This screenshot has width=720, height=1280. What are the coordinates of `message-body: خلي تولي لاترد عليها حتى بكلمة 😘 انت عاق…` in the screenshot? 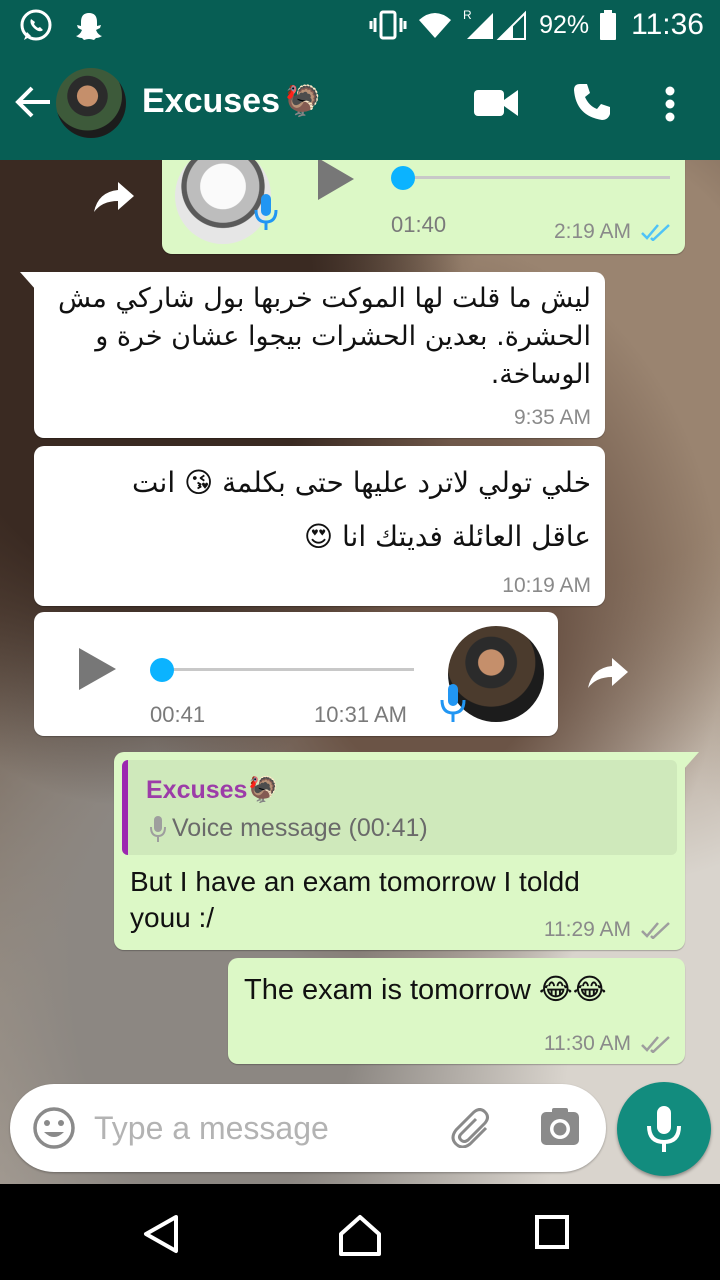 It's located at (321, 510).